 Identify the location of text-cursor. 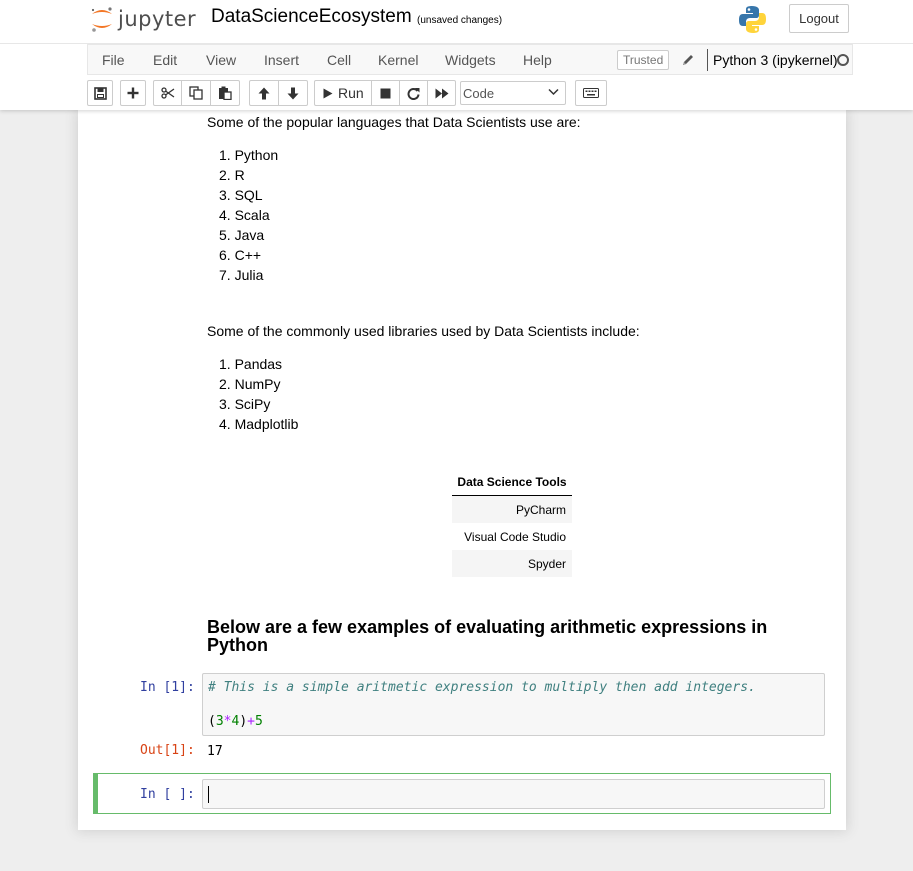
(208, 794).